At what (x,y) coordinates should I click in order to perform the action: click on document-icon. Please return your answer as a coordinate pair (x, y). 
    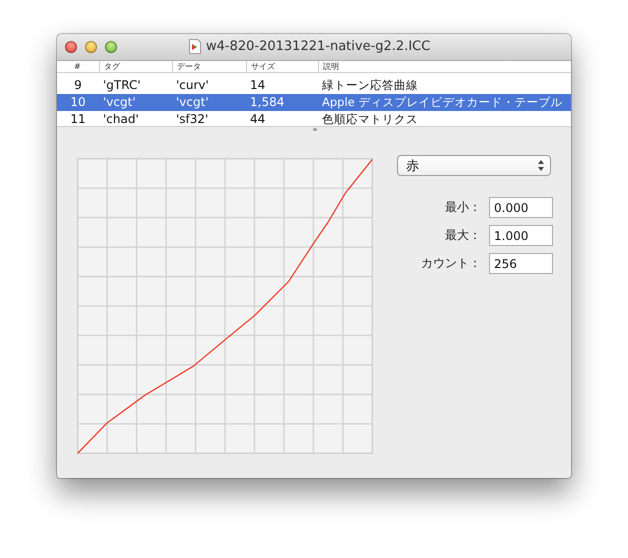
    Looking at the image, I should click on (195, 46).